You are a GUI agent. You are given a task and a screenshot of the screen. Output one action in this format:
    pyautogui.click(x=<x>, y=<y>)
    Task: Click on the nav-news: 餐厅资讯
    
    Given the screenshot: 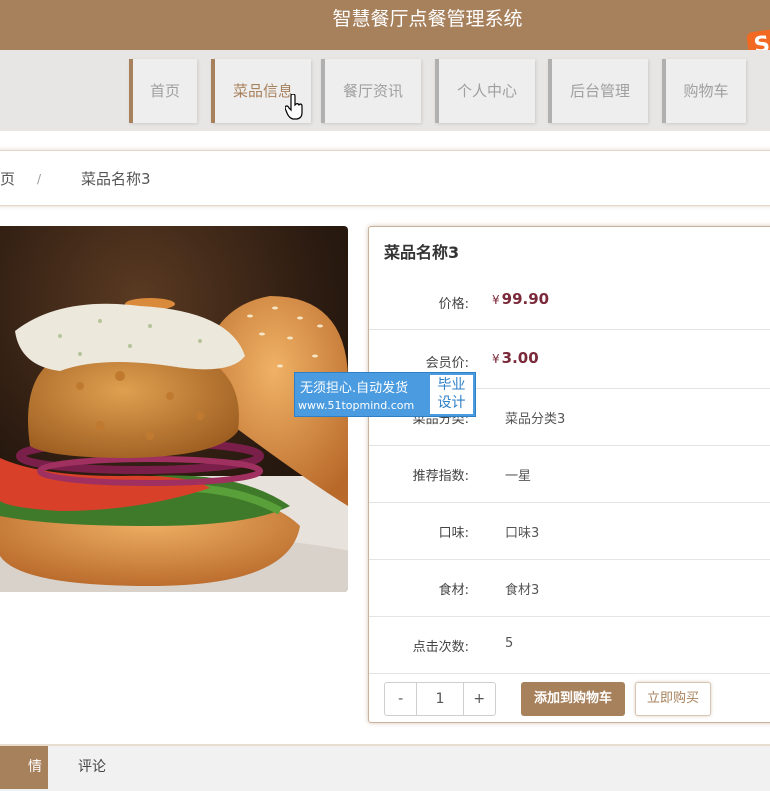 What is the action you would take?
    pyautogui.click(x=371, y=91)
    